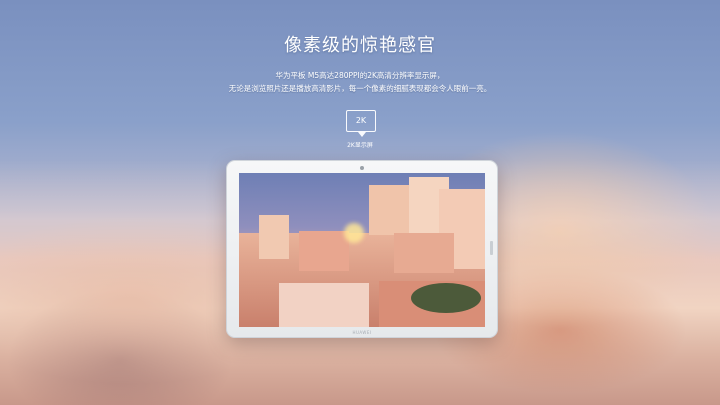 This screenshot has height=405, width=720. I want to click on screen-light, so click(354, 233).